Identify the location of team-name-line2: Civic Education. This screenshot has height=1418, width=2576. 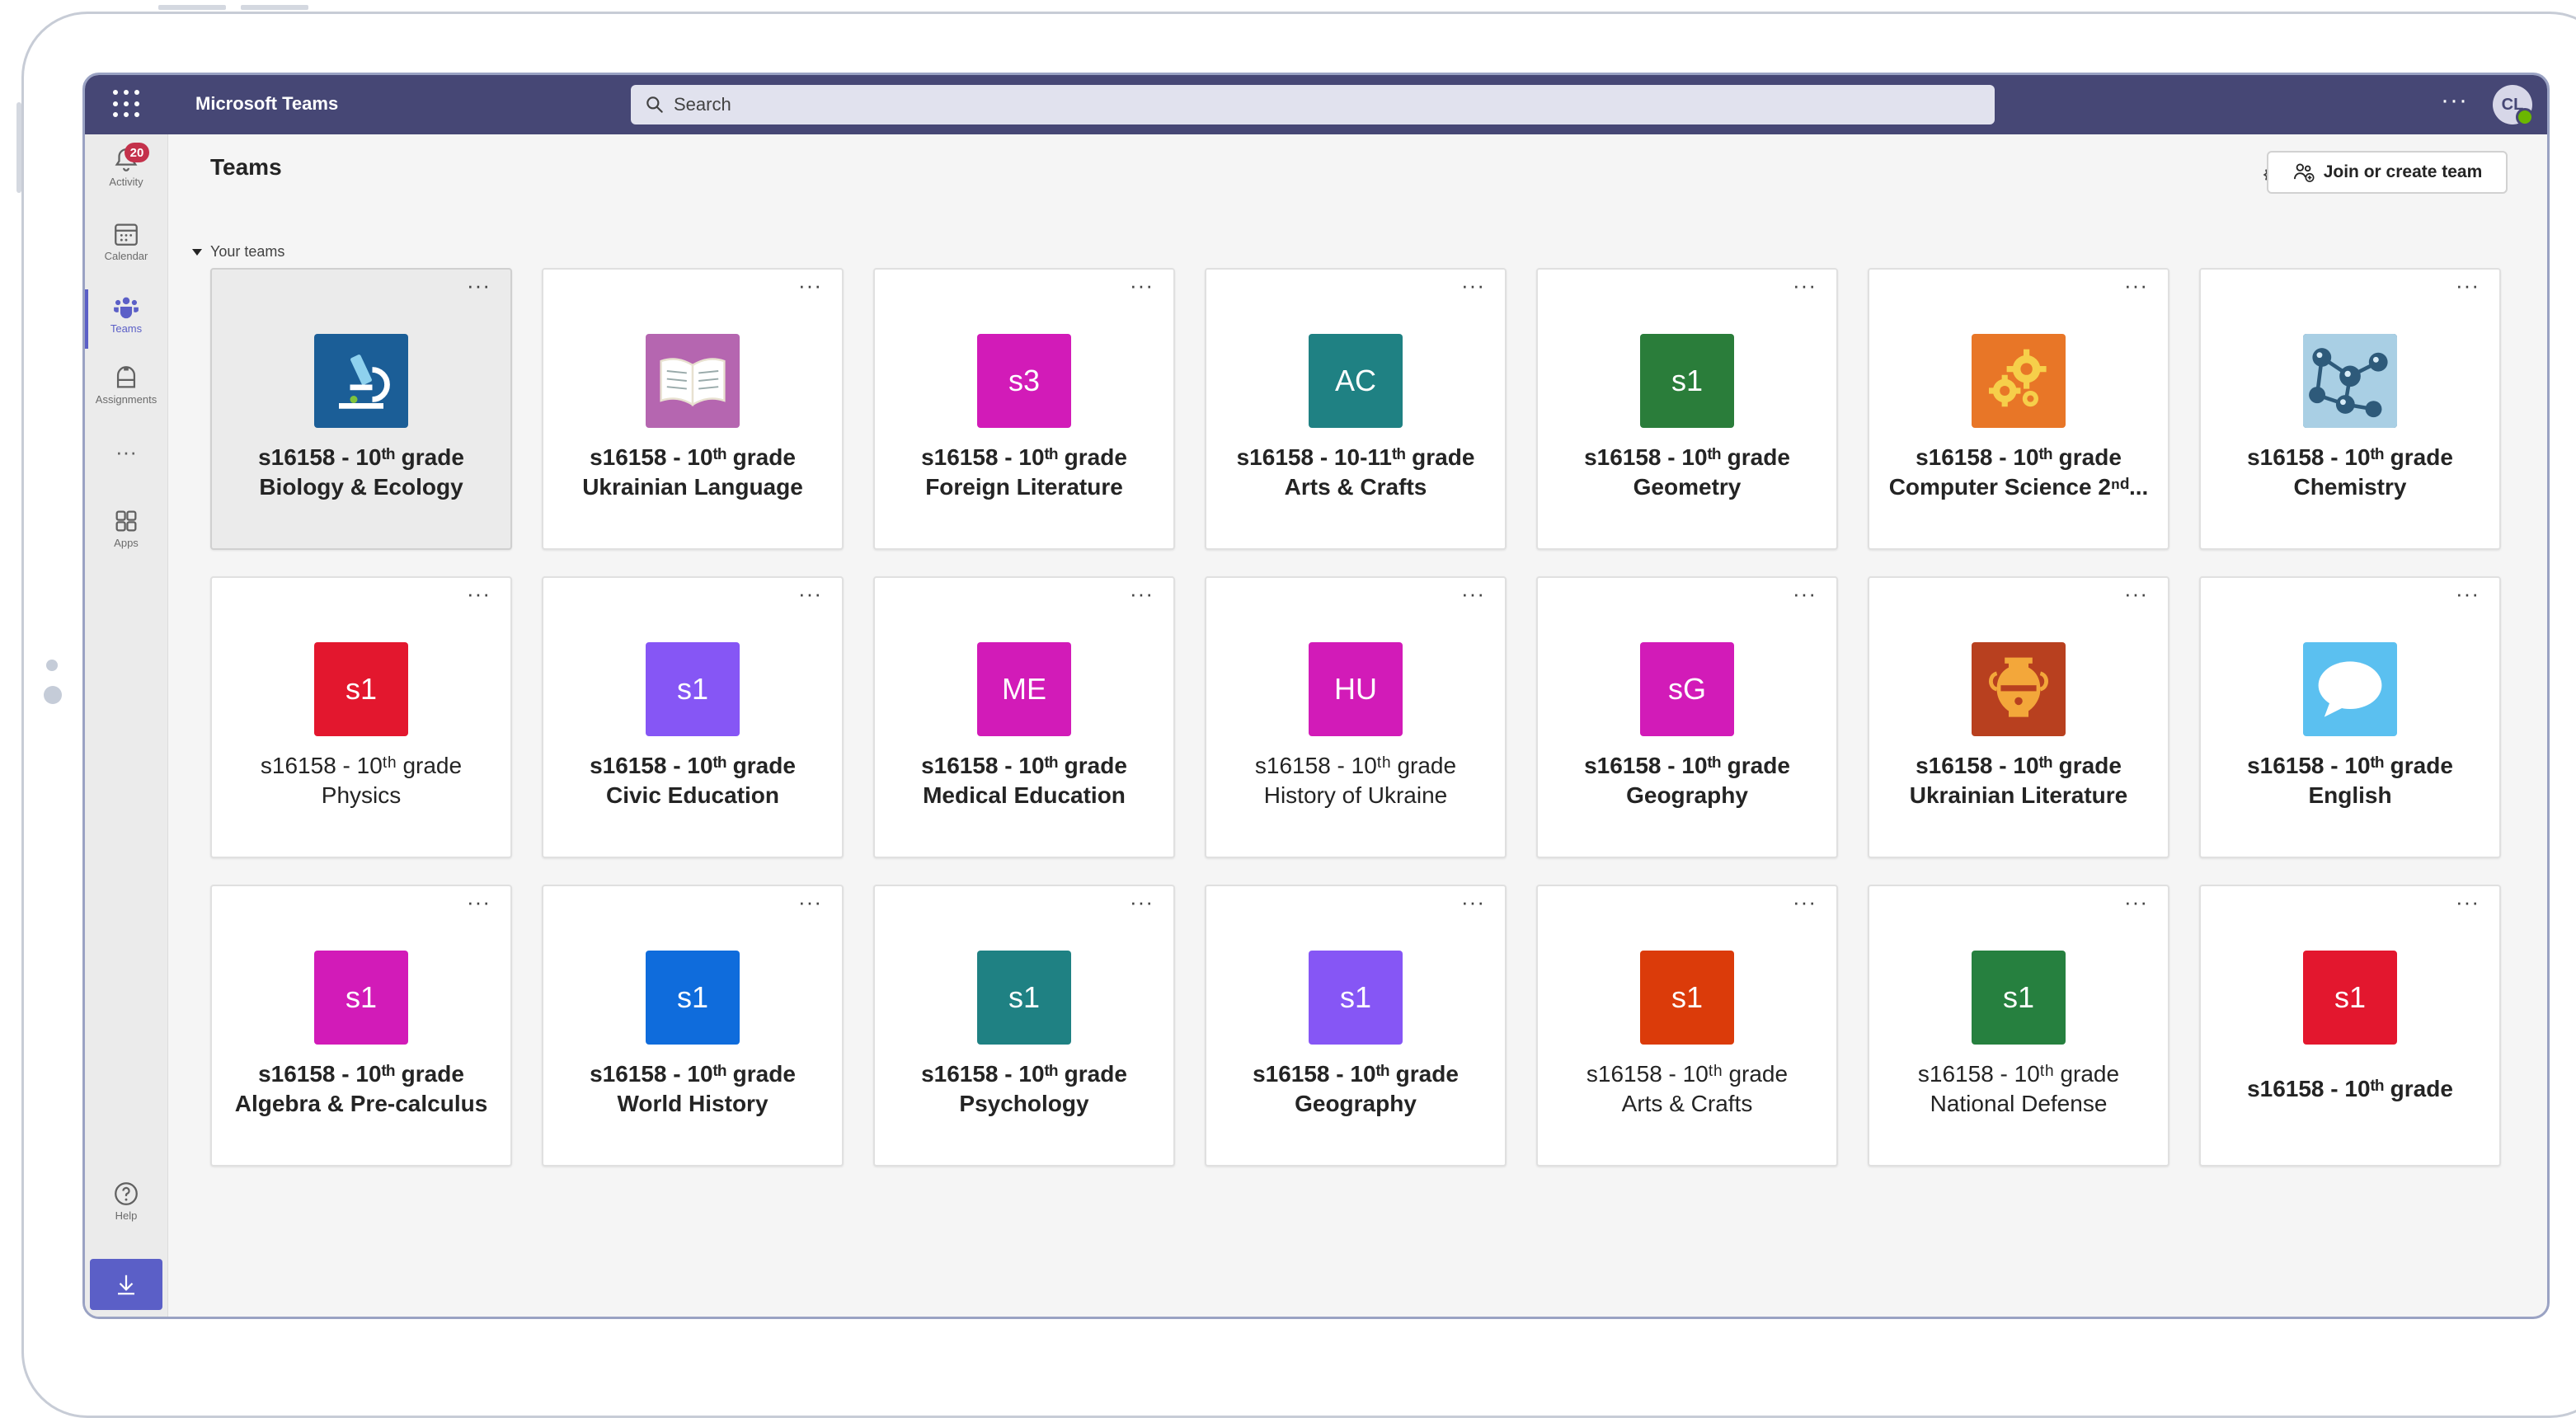
(692, 795).